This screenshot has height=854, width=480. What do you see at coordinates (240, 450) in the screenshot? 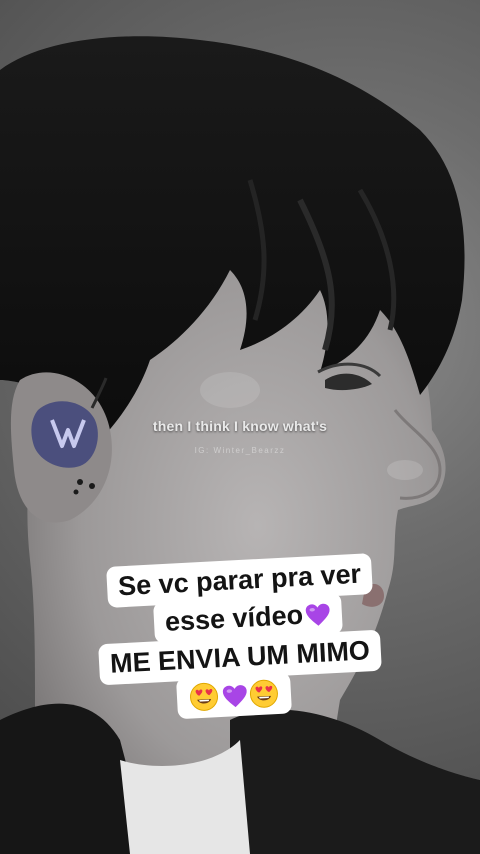
I see `watermark-text: IG: Winter_Bearzz` at bounding box center [240, 450].